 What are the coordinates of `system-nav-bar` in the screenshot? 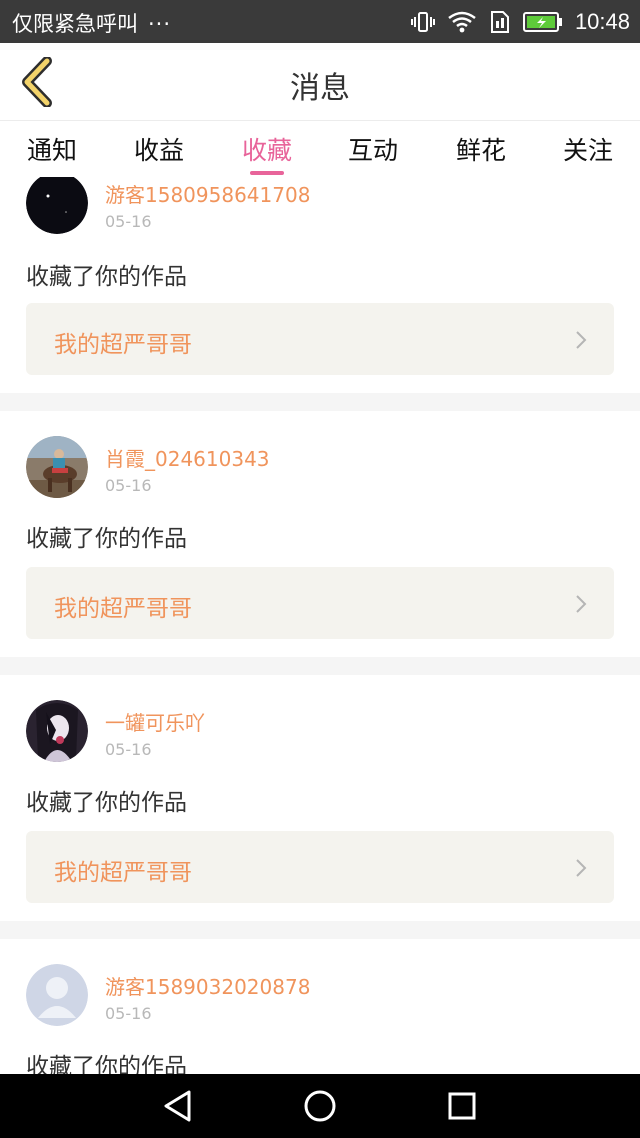 It's located at (320, 1106).